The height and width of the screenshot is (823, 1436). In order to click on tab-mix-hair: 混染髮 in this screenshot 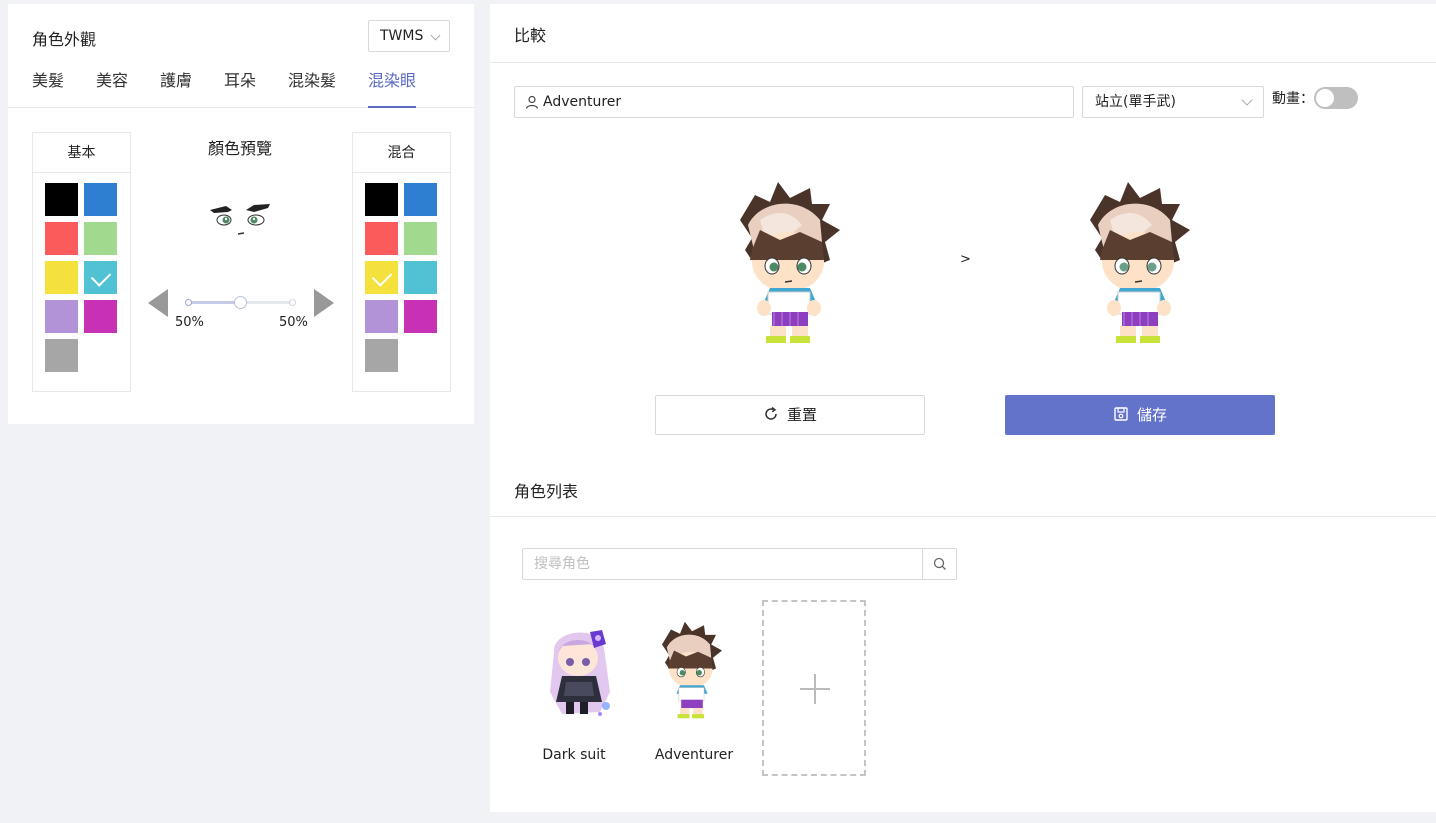, I will do `click(312, 89)`.